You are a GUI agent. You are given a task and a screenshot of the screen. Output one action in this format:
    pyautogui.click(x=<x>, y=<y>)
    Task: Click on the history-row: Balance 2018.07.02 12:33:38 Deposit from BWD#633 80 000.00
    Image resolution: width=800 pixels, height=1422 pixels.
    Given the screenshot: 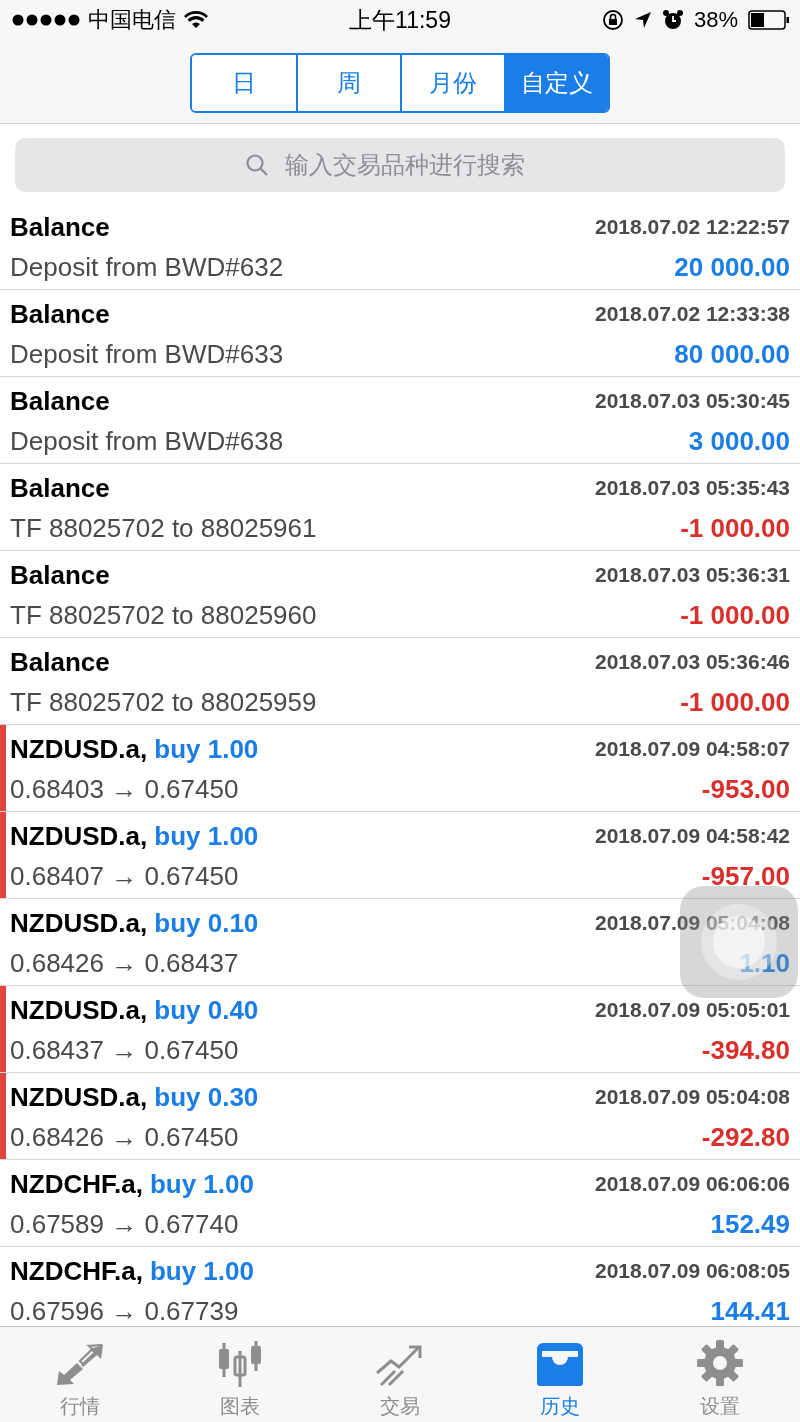 What is the action you would take?
    pyautogui.click(x=400, y=333)
    